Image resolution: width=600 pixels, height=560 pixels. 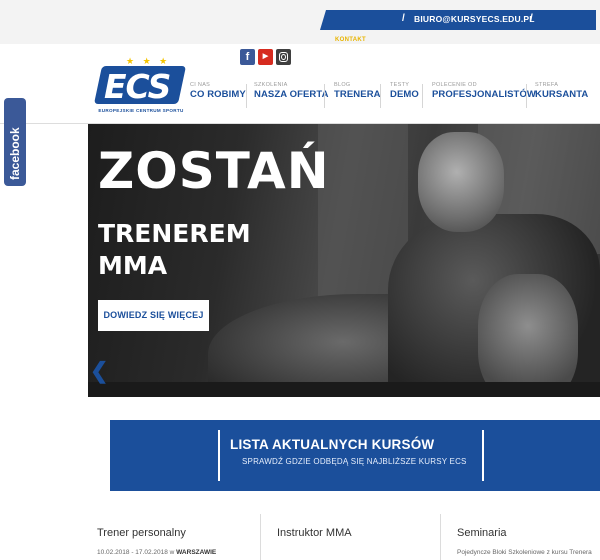 I want to click on nav-item-label: CO ROBIMY, so click(x=218, y=94).